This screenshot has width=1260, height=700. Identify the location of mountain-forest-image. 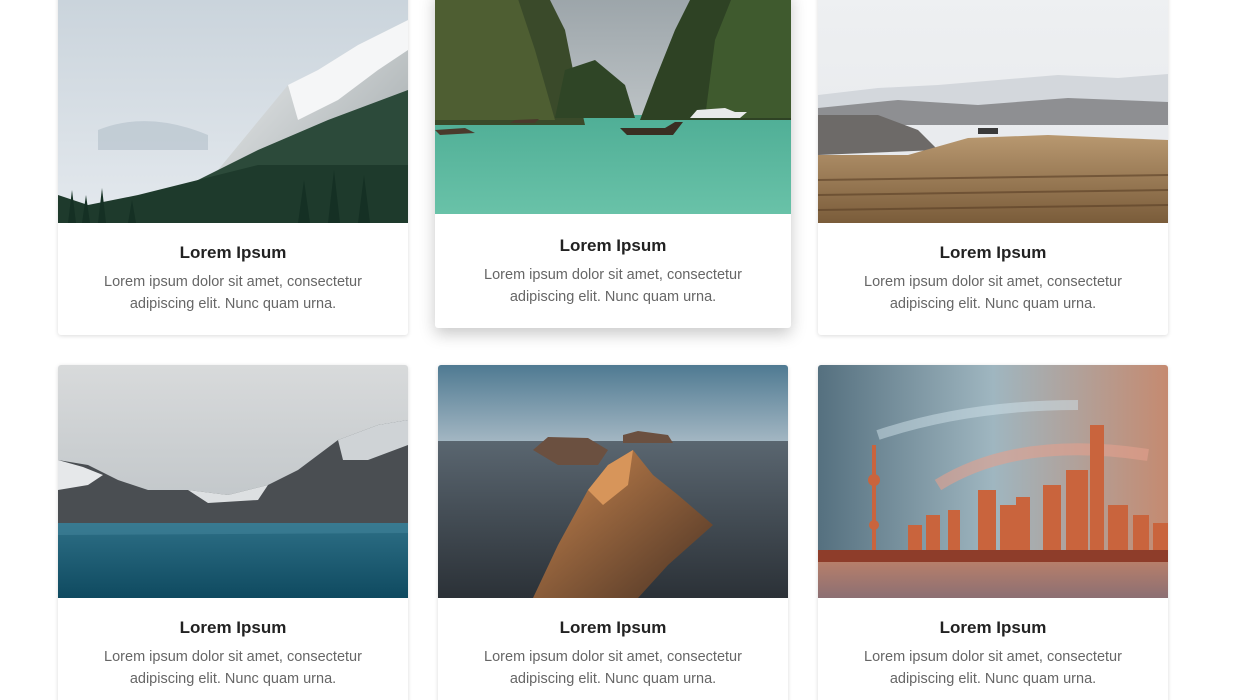
(233, 111).